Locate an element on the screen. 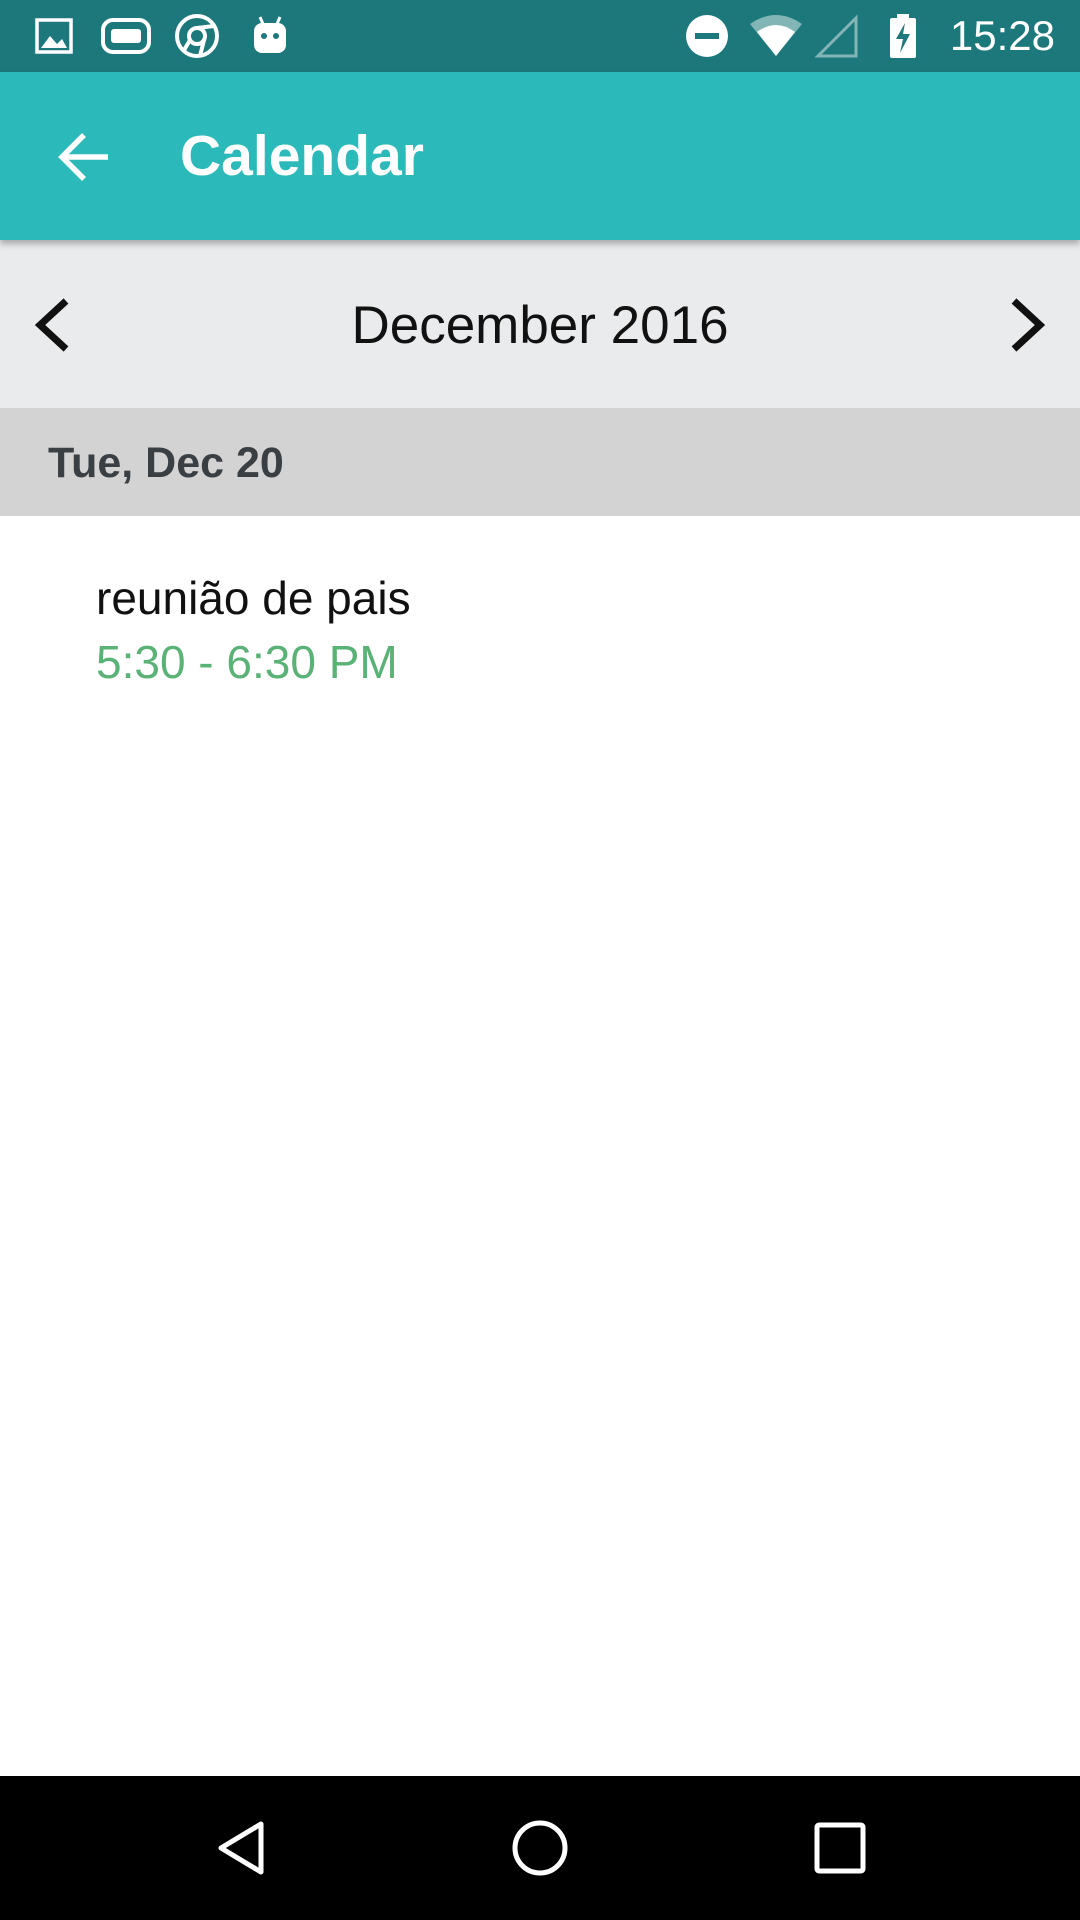  app-bar: Calendar is located at coordinates (540, 156).